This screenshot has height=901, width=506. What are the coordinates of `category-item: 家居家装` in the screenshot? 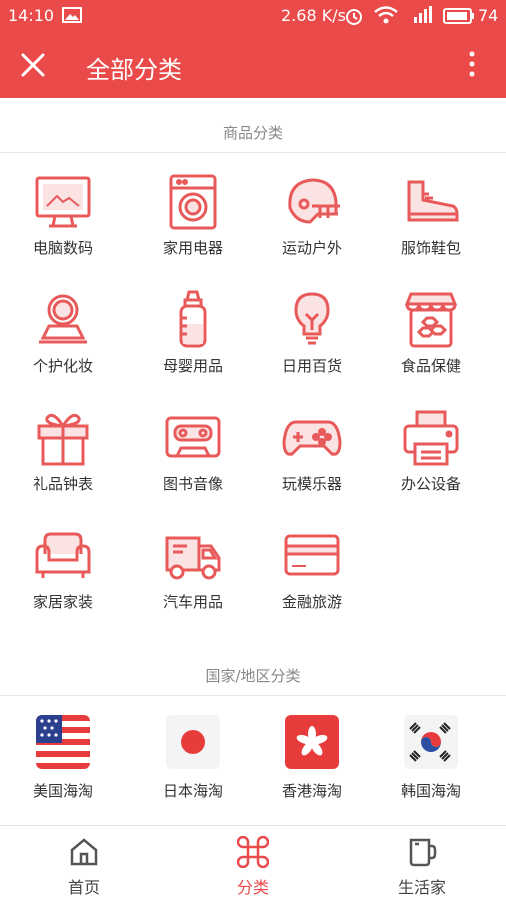 It's located at (63, 581).